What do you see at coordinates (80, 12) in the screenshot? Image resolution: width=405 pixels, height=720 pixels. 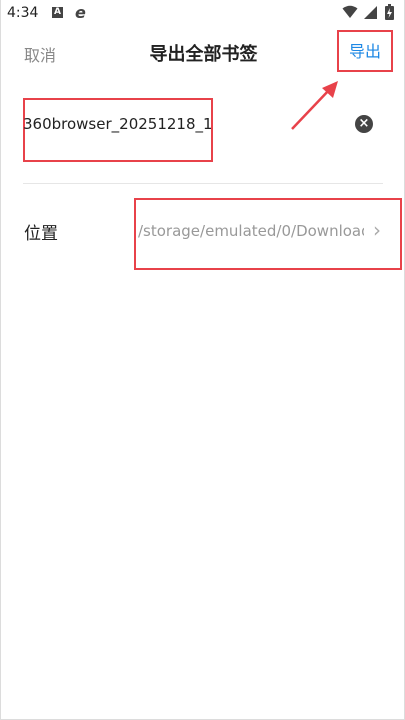 I see `browser-e-icon: e` at bounding box center [80, 12].